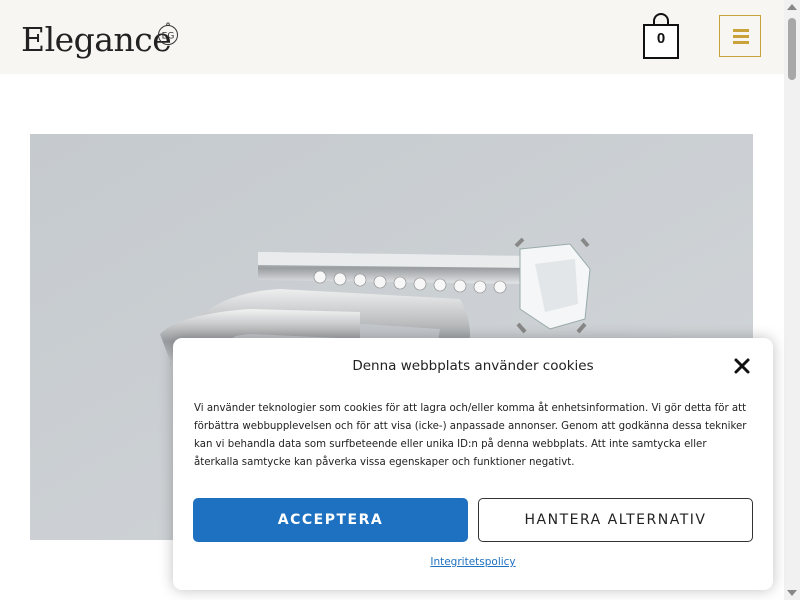  I want to click on menu-button, so click(740, 36).